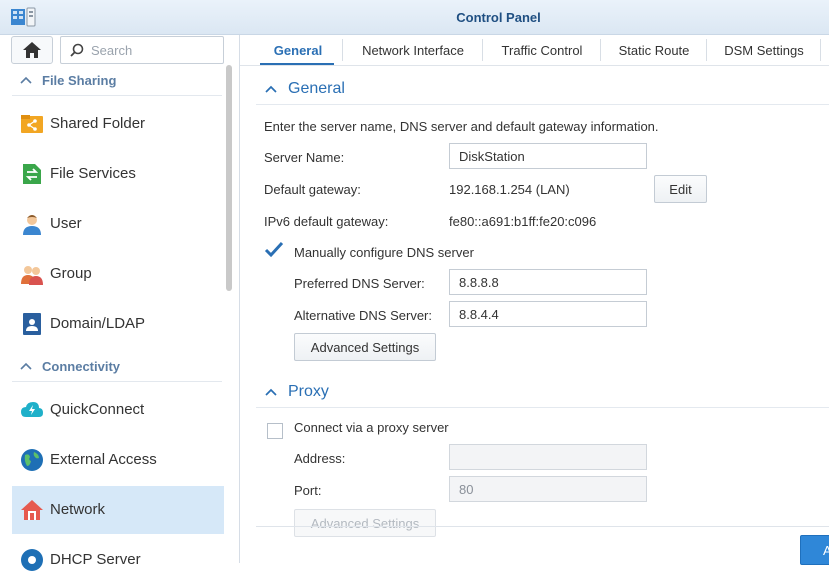  What do you see at coordinates (304, 157) in the screenshot?
I see `server-name-label: Server Name:` at bounding box center [304, 157].